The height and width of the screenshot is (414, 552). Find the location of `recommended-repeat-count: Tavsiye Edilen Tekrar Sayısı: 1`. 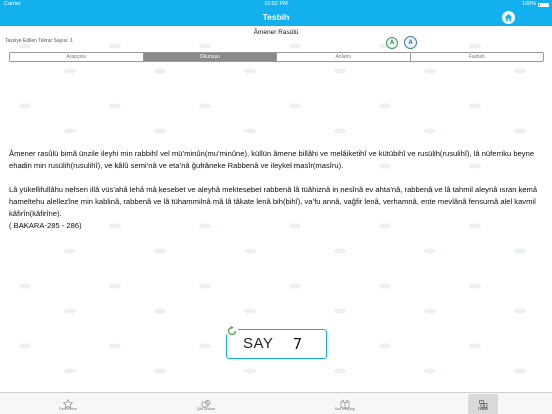

recommended-repeat-count: Tavsiye Edilen Tekrar Sayısı: 1 is located at coordinates (39, 41).